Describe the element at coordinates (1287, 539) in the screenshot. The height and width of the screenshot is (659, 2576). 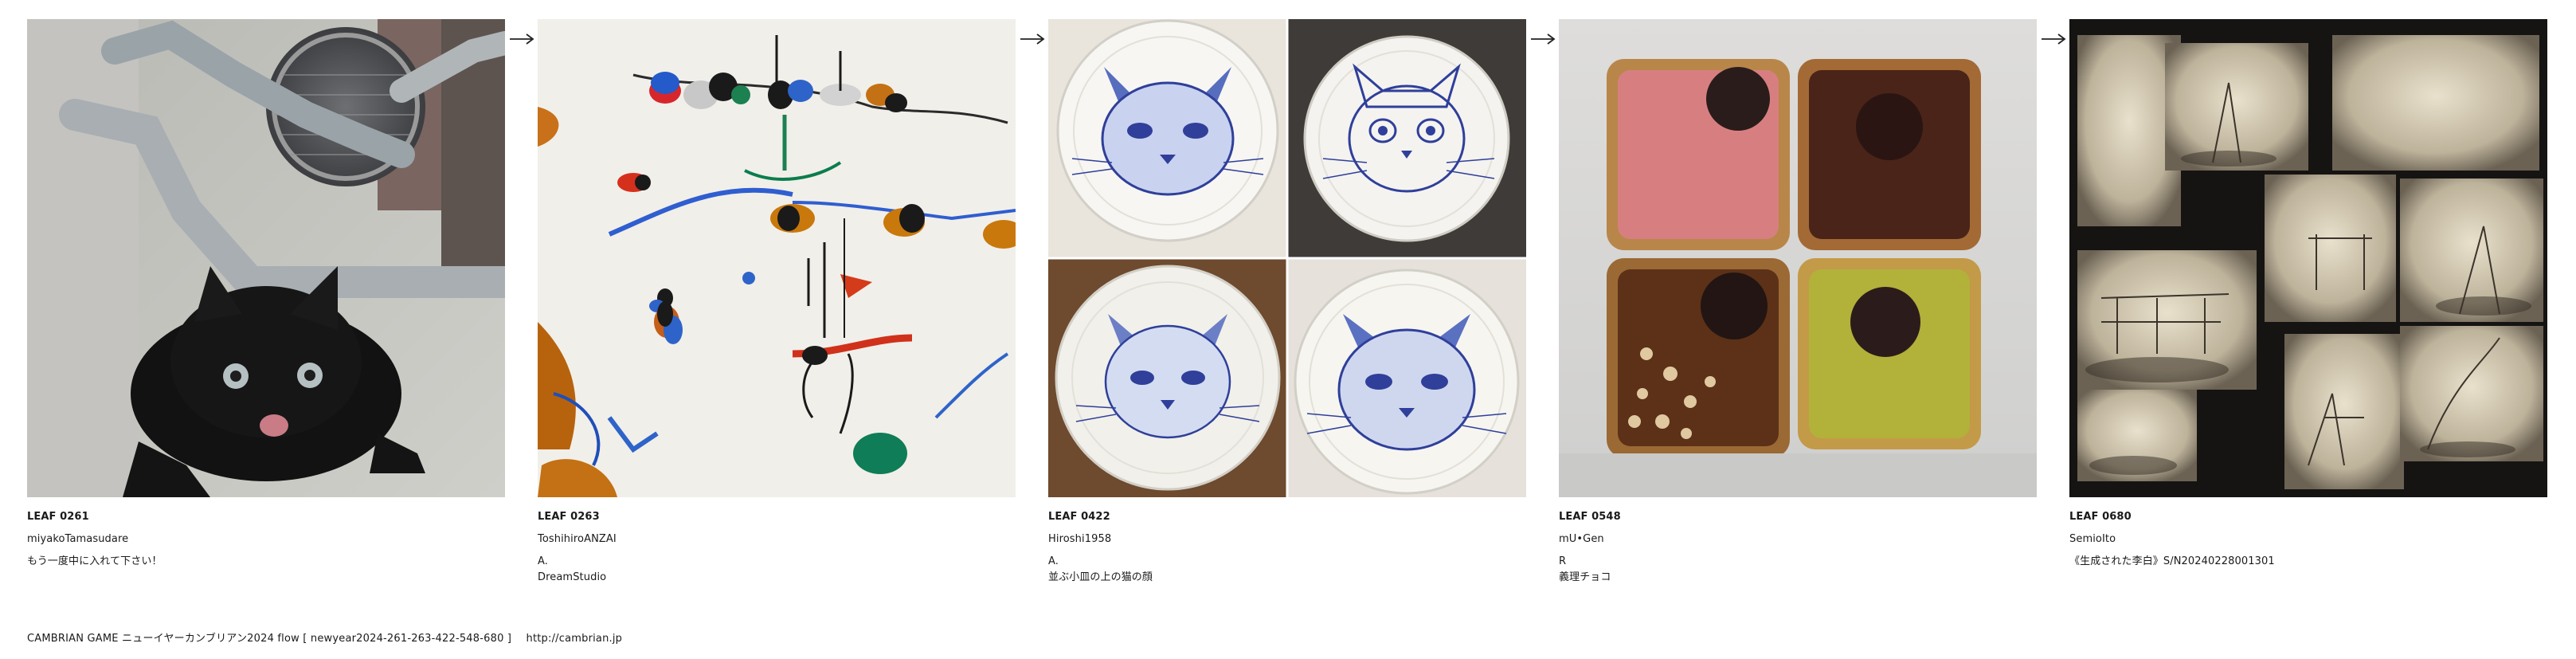
I see `leaf-author: Hiroshi1958` at that location.